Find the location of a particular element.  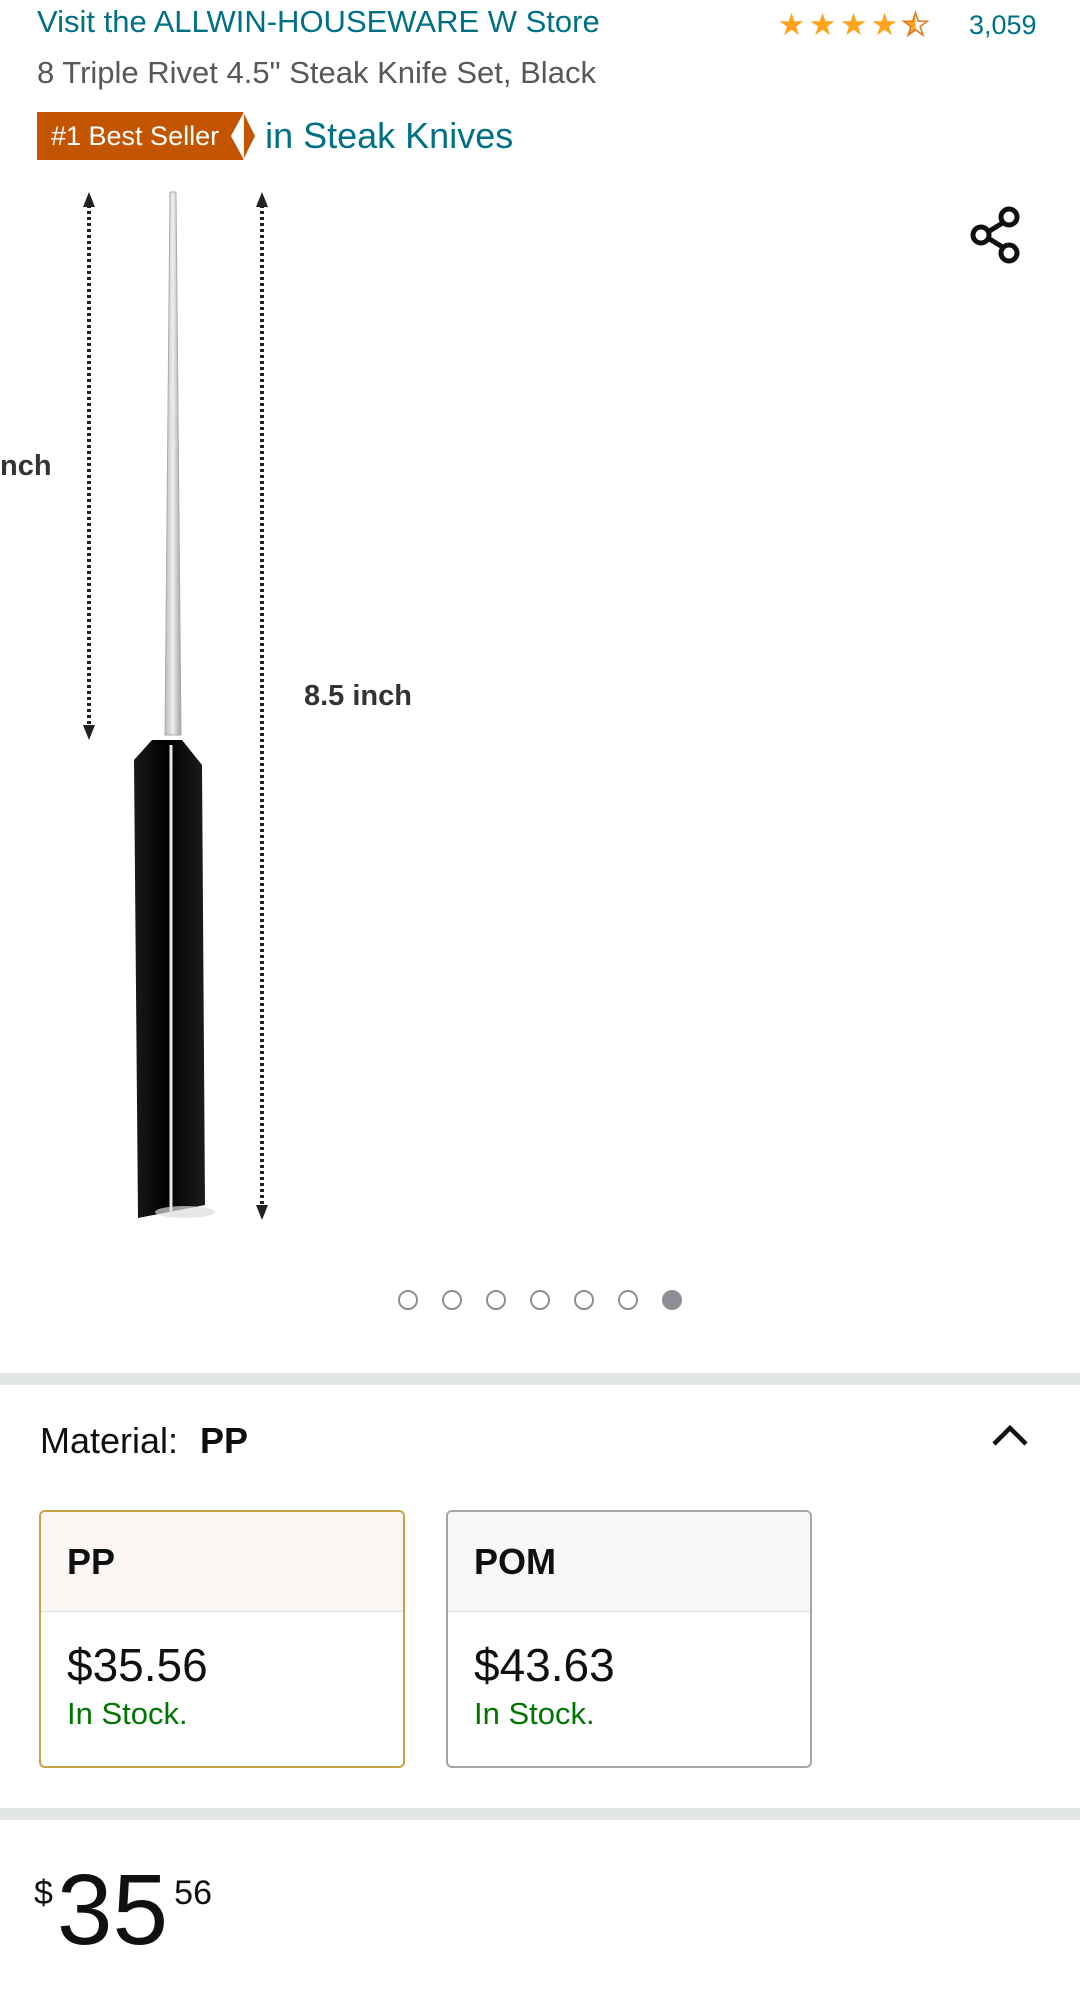

share-button is located at coordinates (997, 235).